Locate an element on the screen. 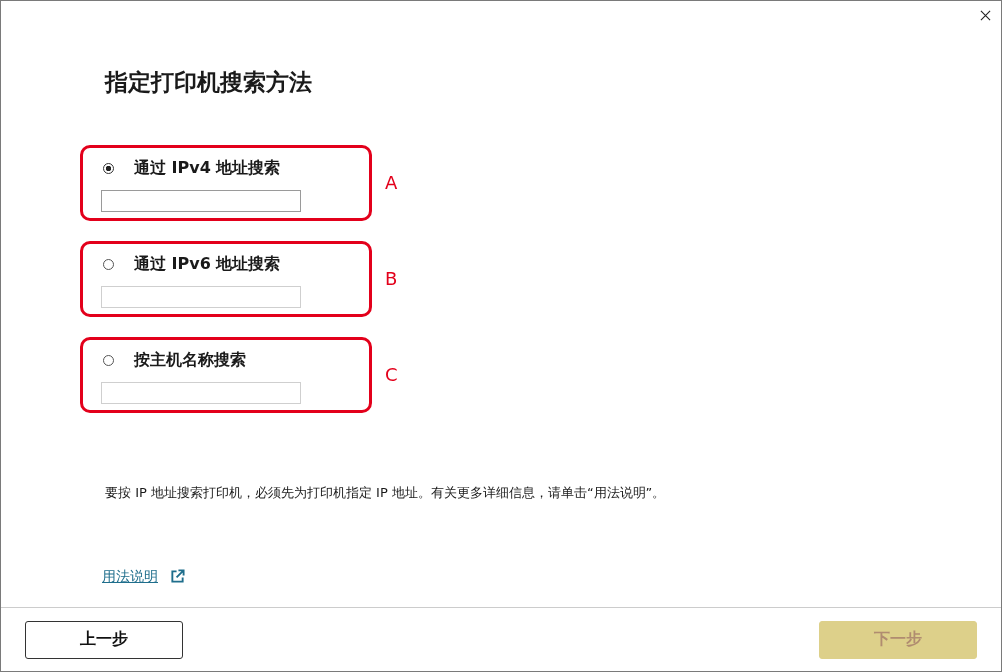 The height and width of the screenshot is (672, 1002). dialog-title: 指定打印机搜索方法 is located at coordinates (209, 82).